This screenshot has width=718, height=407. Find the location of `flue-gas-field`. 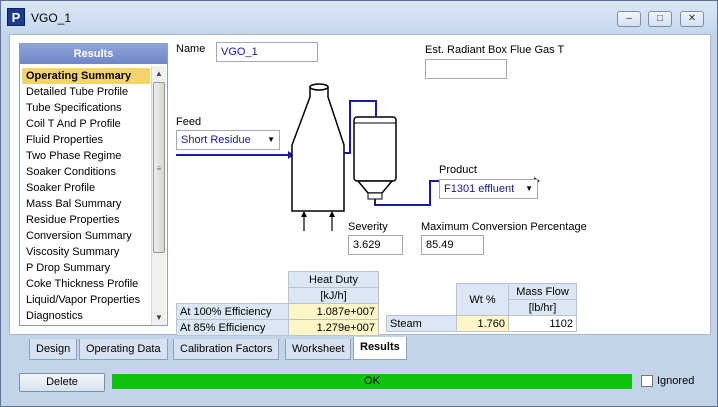

flue-gas-field is located at coordinates (466, 69).